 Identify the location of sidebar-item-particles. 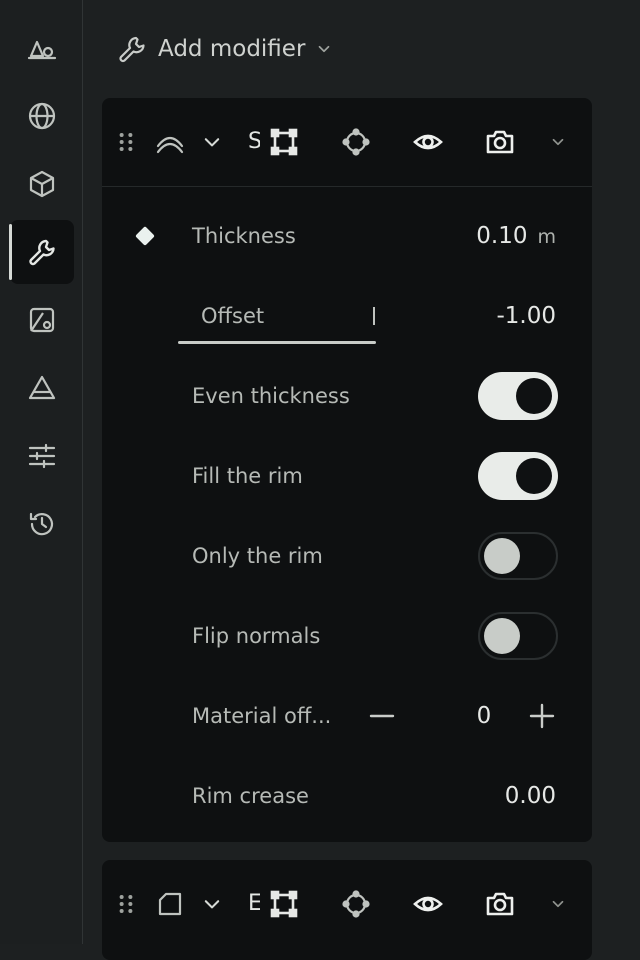
(42, 320).